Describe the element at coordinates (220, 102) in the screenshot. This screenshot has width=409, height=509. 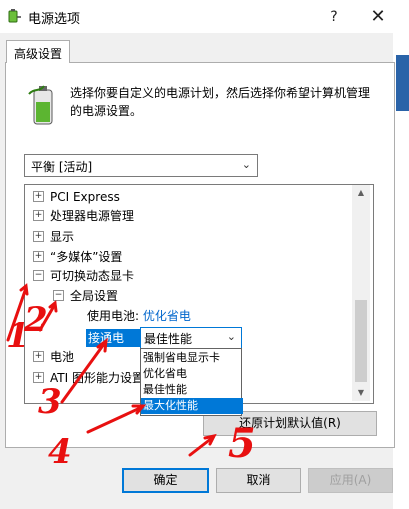
I see `description-text: 选择你要自定义的电源计划，然后选择你希望计算机管理的电源设置。` at that location.